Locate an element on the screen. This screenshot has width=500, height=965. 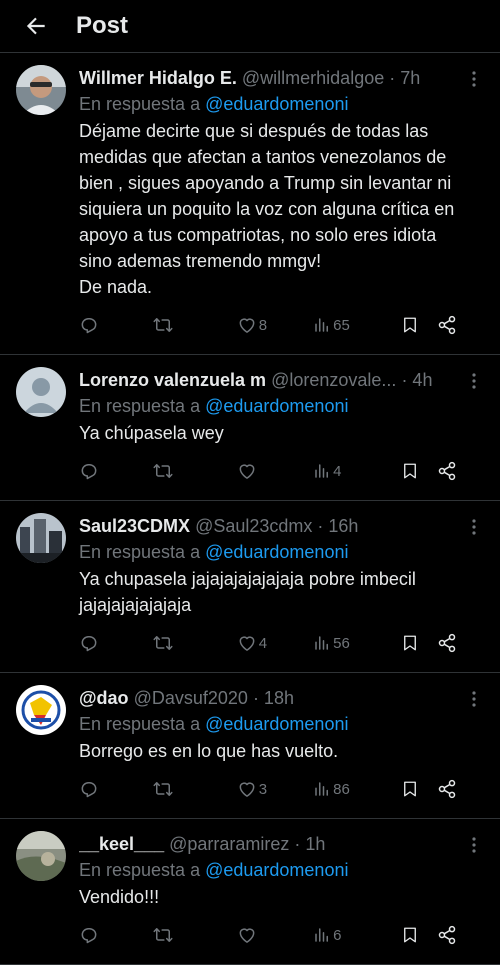
views-button: 86 is located at coordinates (357, 789).